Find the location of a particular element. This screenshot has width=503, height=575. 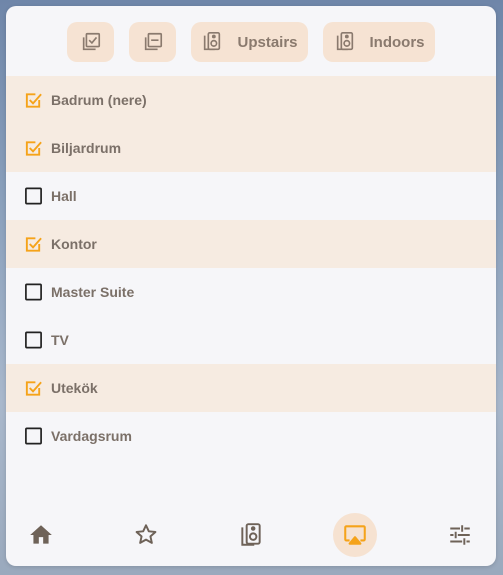

home-icon is located at coordinates (41, 535).